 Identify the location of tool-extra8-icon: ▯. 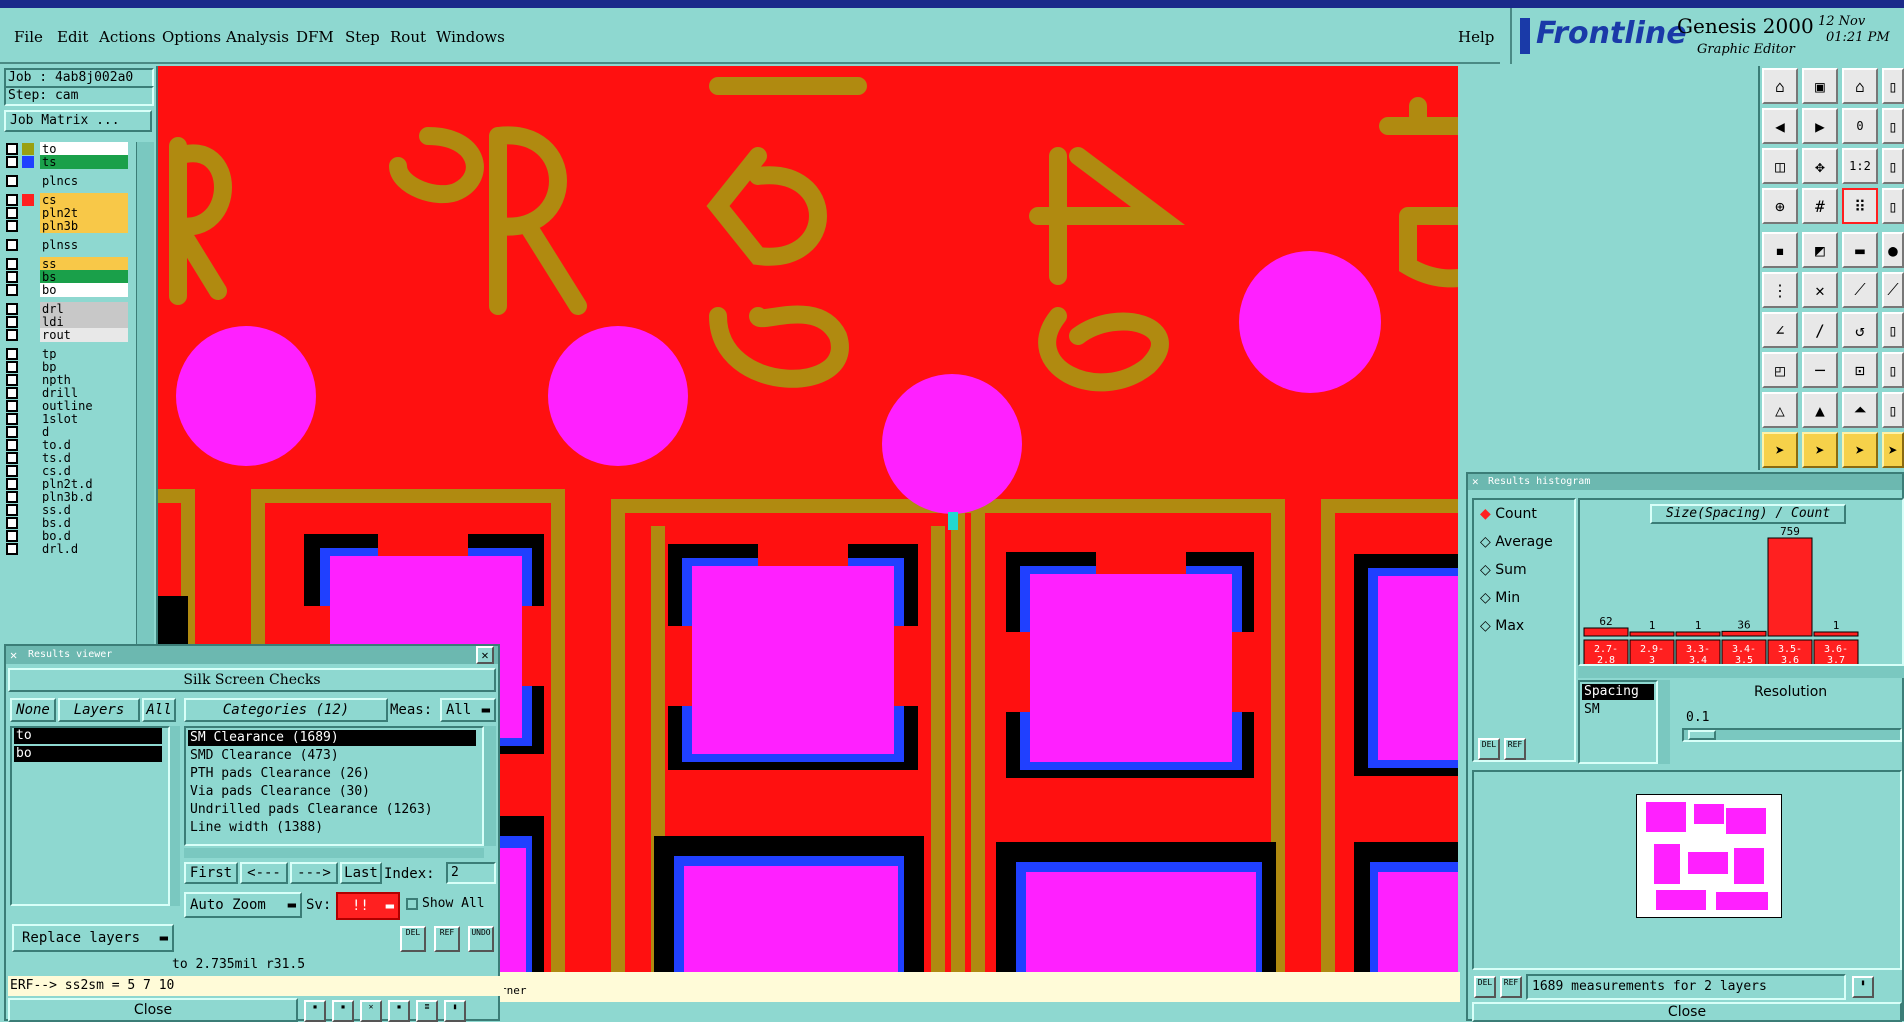
(1893, 410).